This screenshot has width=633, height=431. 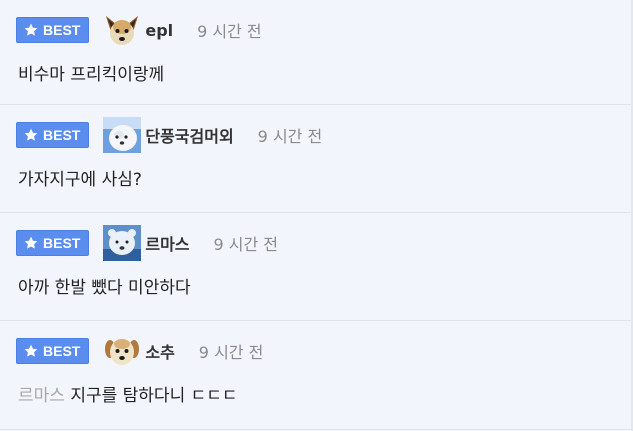 What do you see at coordinates (122, 351) in the screenshot?
I see `puppy-face-icon` at bounding box center [122, 351].